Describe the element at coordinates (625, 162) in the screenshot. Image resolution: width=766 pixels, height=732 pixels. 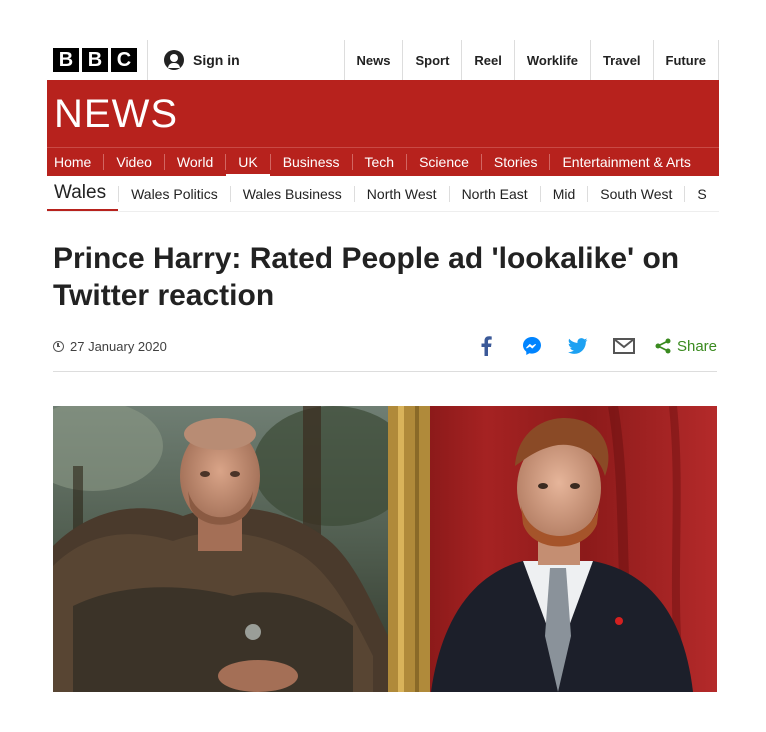
I see `news-nav-entertainment-arts: Entertainment & Arts` at that location.